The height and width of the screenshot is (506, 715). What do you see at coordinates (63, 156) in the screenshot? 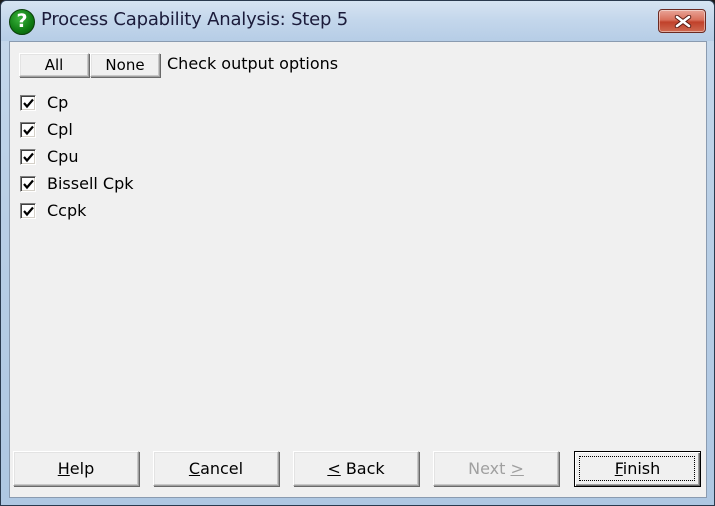
I see `option-label: Cpu` at bounding box center [63, 156].